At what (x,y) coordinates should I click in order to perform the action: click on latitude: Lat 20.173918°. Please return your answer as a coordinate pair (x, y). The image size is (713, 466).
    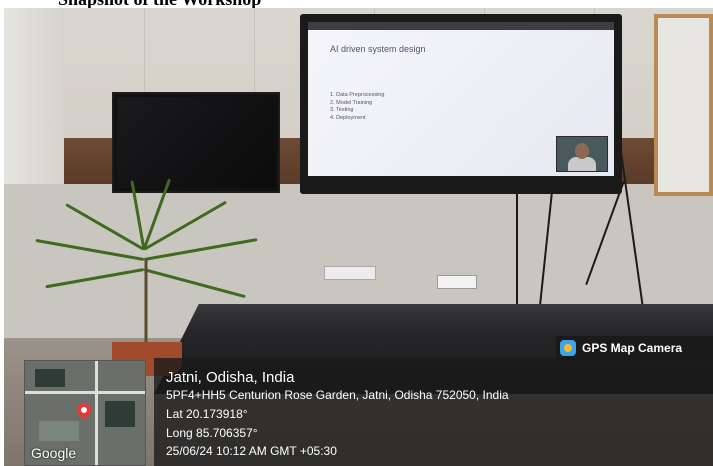
    Looking at the image, I should click on (207, 414).